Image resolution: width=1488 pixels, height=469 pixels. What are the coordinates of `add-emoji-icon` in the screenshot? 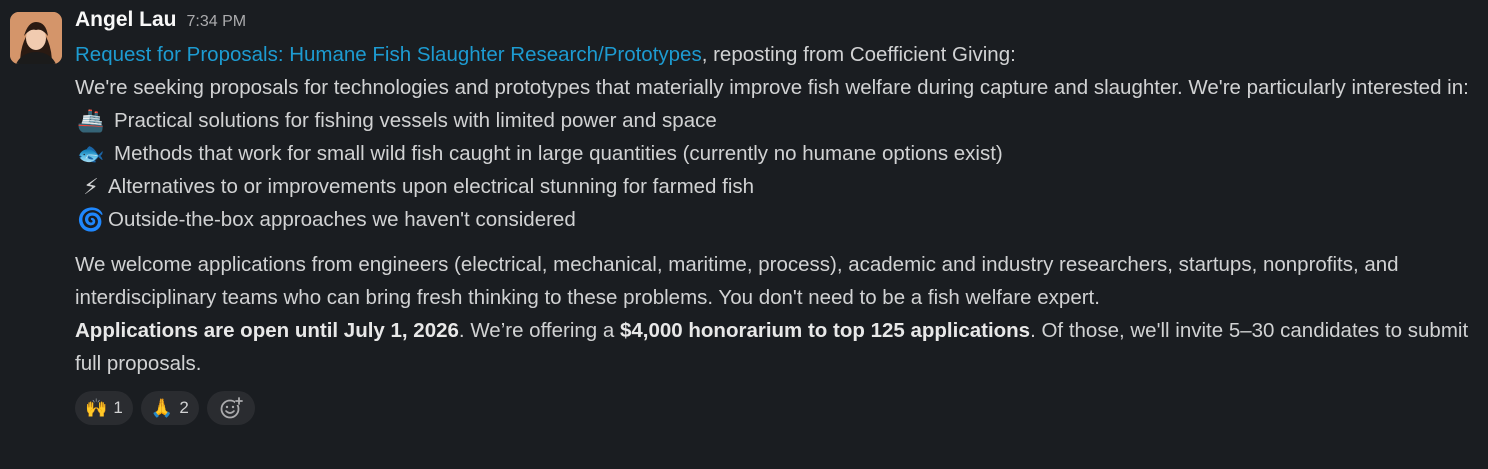 It's located at (231, 408).